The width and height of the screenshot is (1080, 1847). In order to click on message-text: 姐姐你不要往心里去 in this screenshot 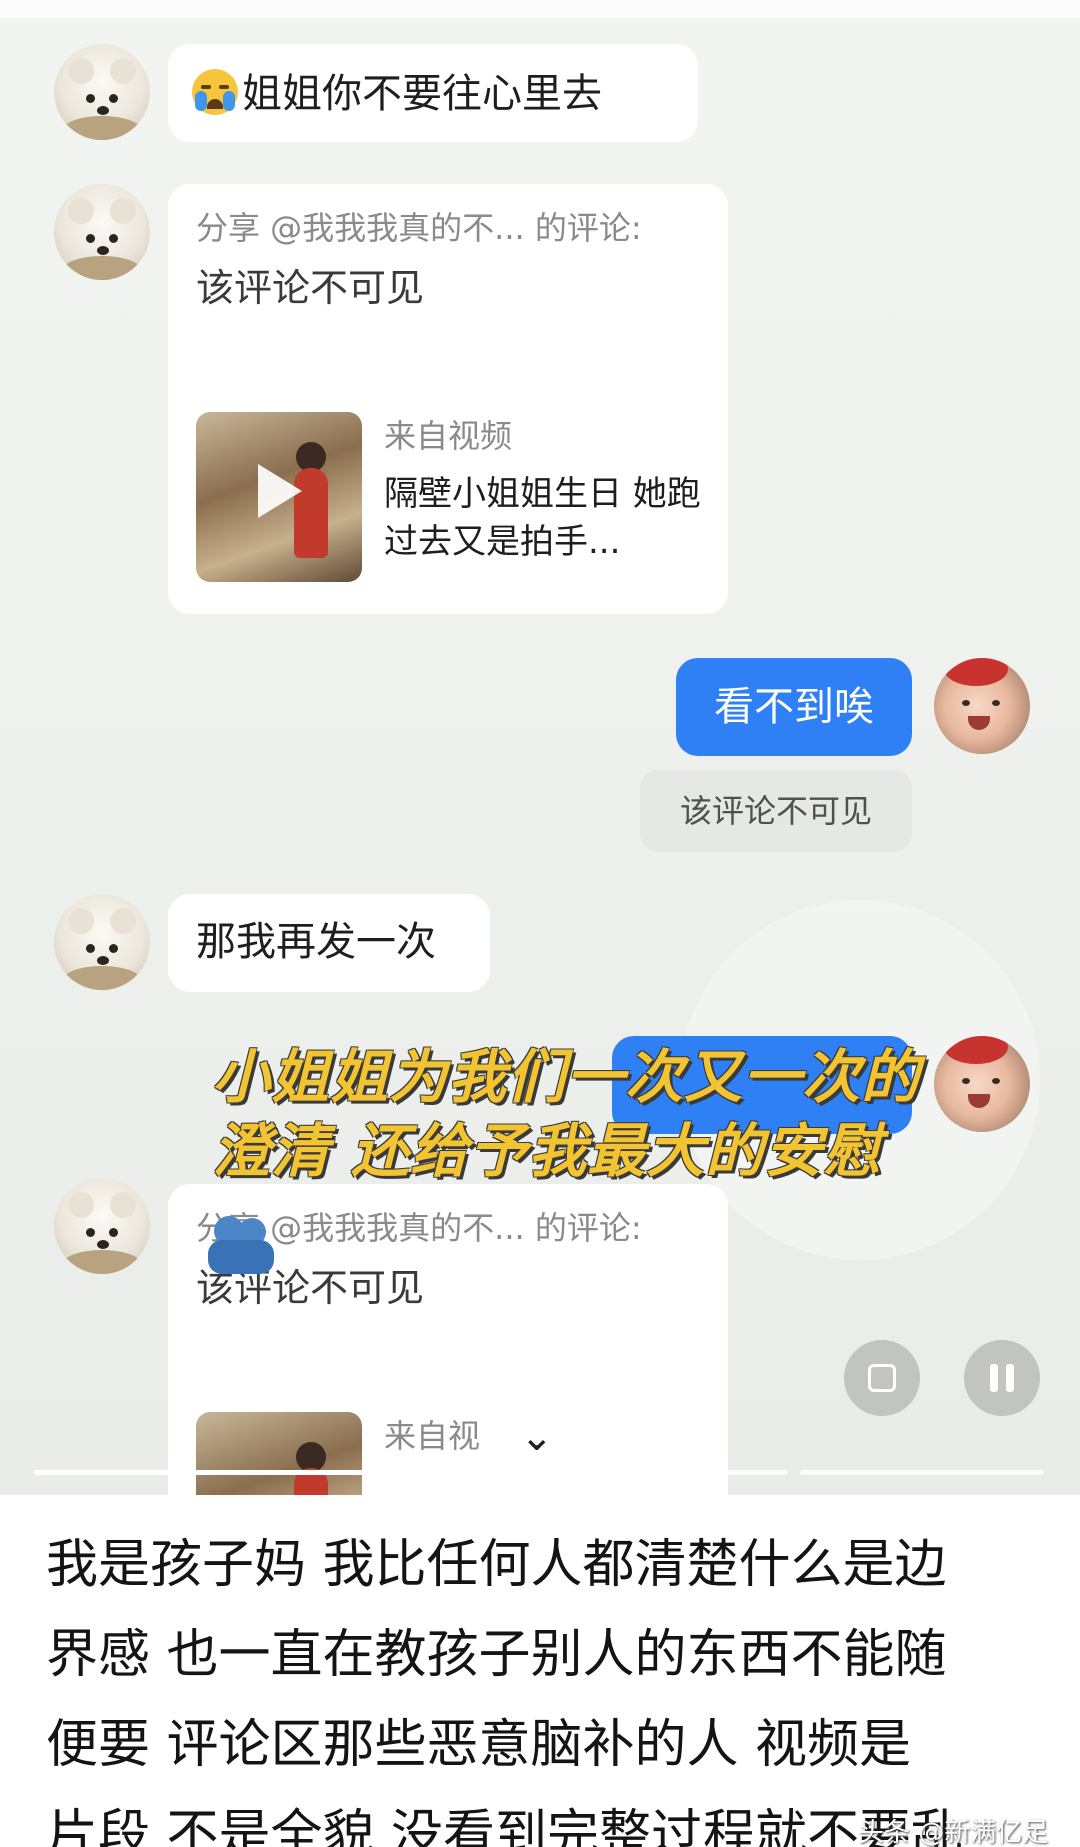, I will do `click(422, 94)`.